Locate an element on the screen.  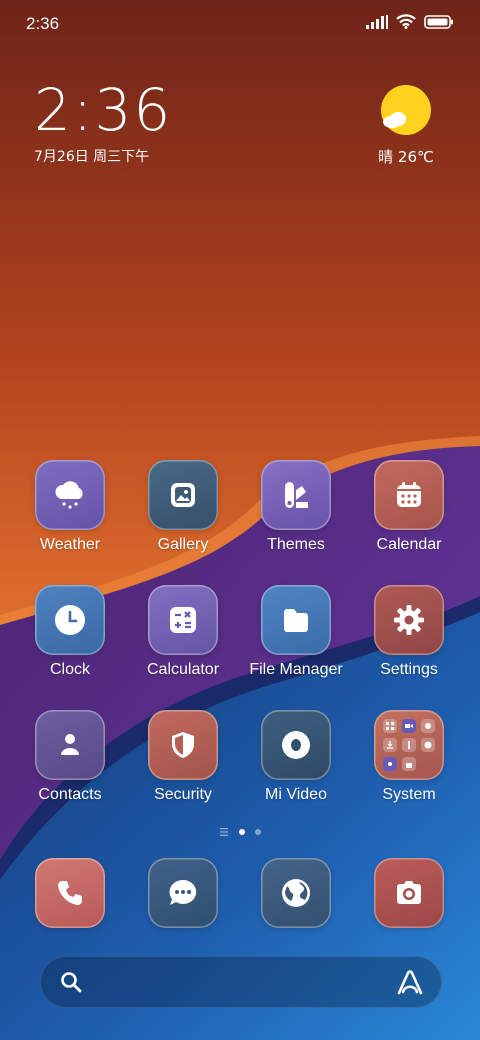
signal-icon is located at coordinates (377, 21).